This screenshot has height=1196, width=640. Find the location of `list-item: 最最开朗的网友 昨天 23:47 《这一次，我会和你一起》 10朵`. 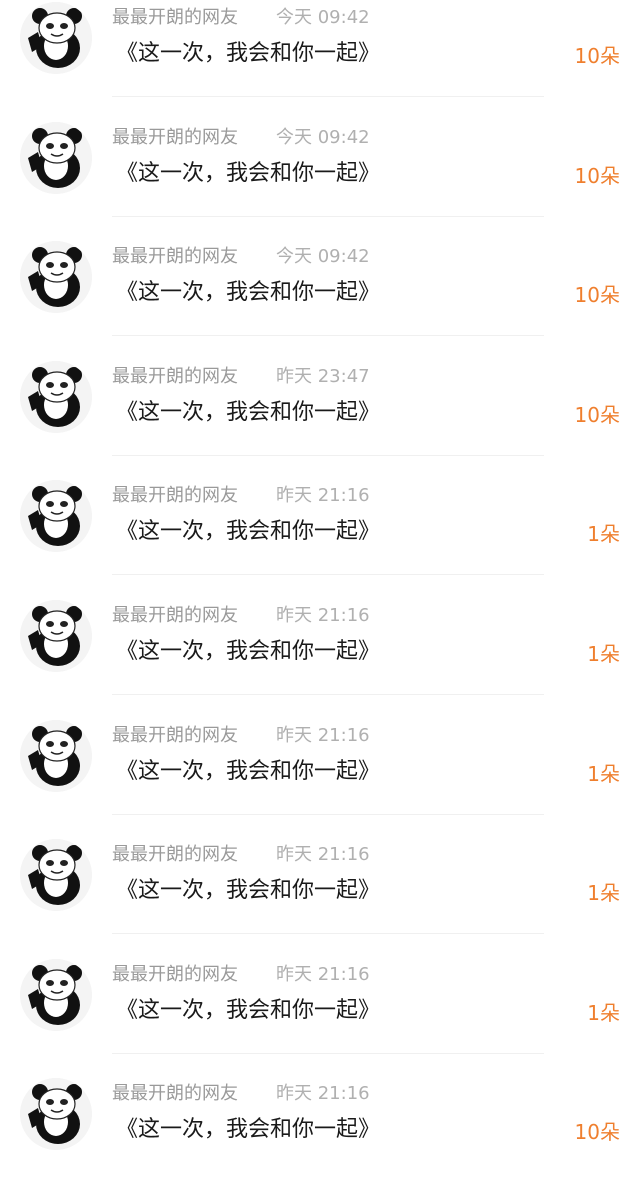

list-item: 最最开朗的网友 昨天 23:47 《这一次，我会和你一起》 10朵 is located at coordinates (320, 419).